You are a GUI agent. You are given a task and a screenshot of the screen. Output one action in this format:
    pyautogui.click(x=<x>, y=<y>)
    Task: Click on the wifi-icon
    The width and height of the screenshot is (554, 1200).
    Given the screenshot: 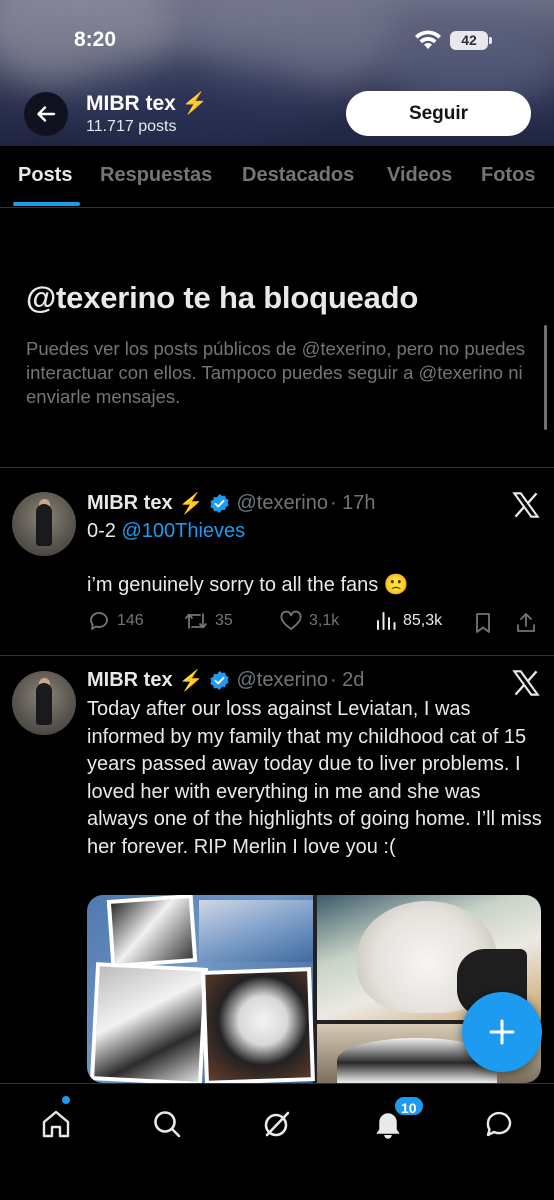 What is the action you would take?
    pyautogui.click(x=428, y=39)
    